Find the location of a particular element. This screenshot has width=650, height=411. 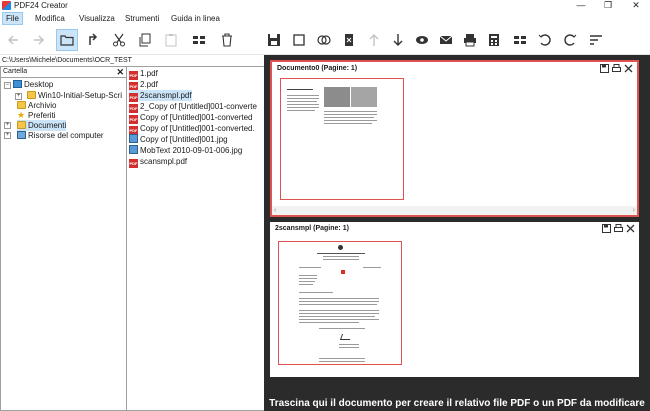

scroll-left-icon: ‹ is located at coordinates (275, 210).